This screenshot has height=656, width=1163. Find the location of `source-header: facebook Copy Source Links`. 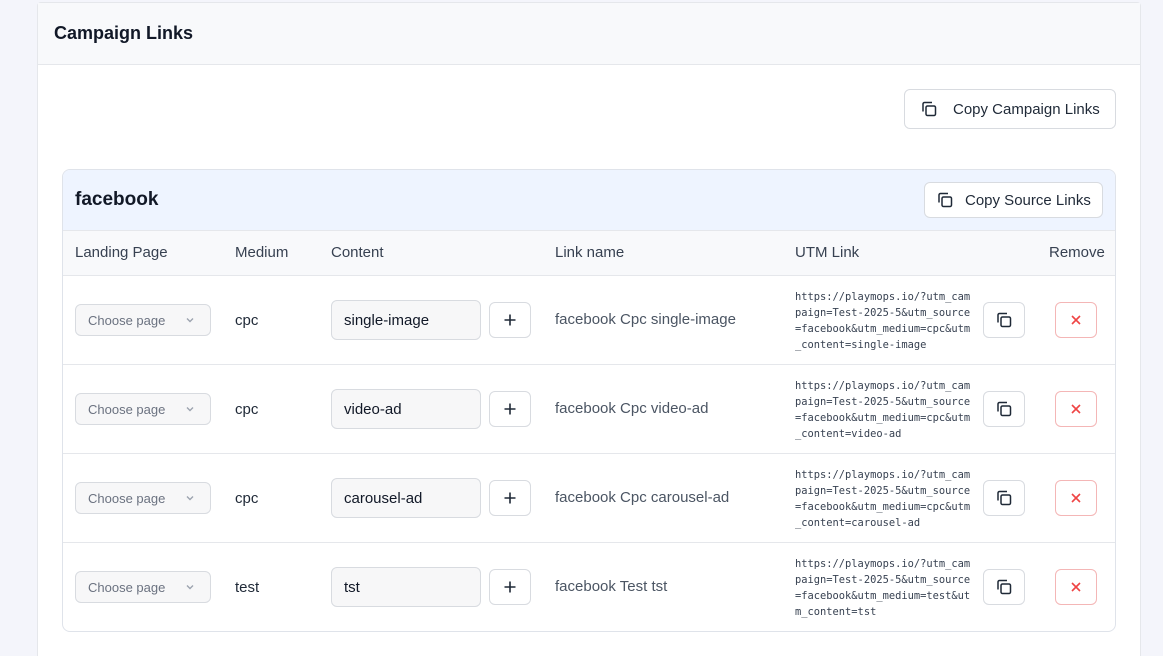

source-header: facebook Copy Source Links is located at coordinates (589, 200).